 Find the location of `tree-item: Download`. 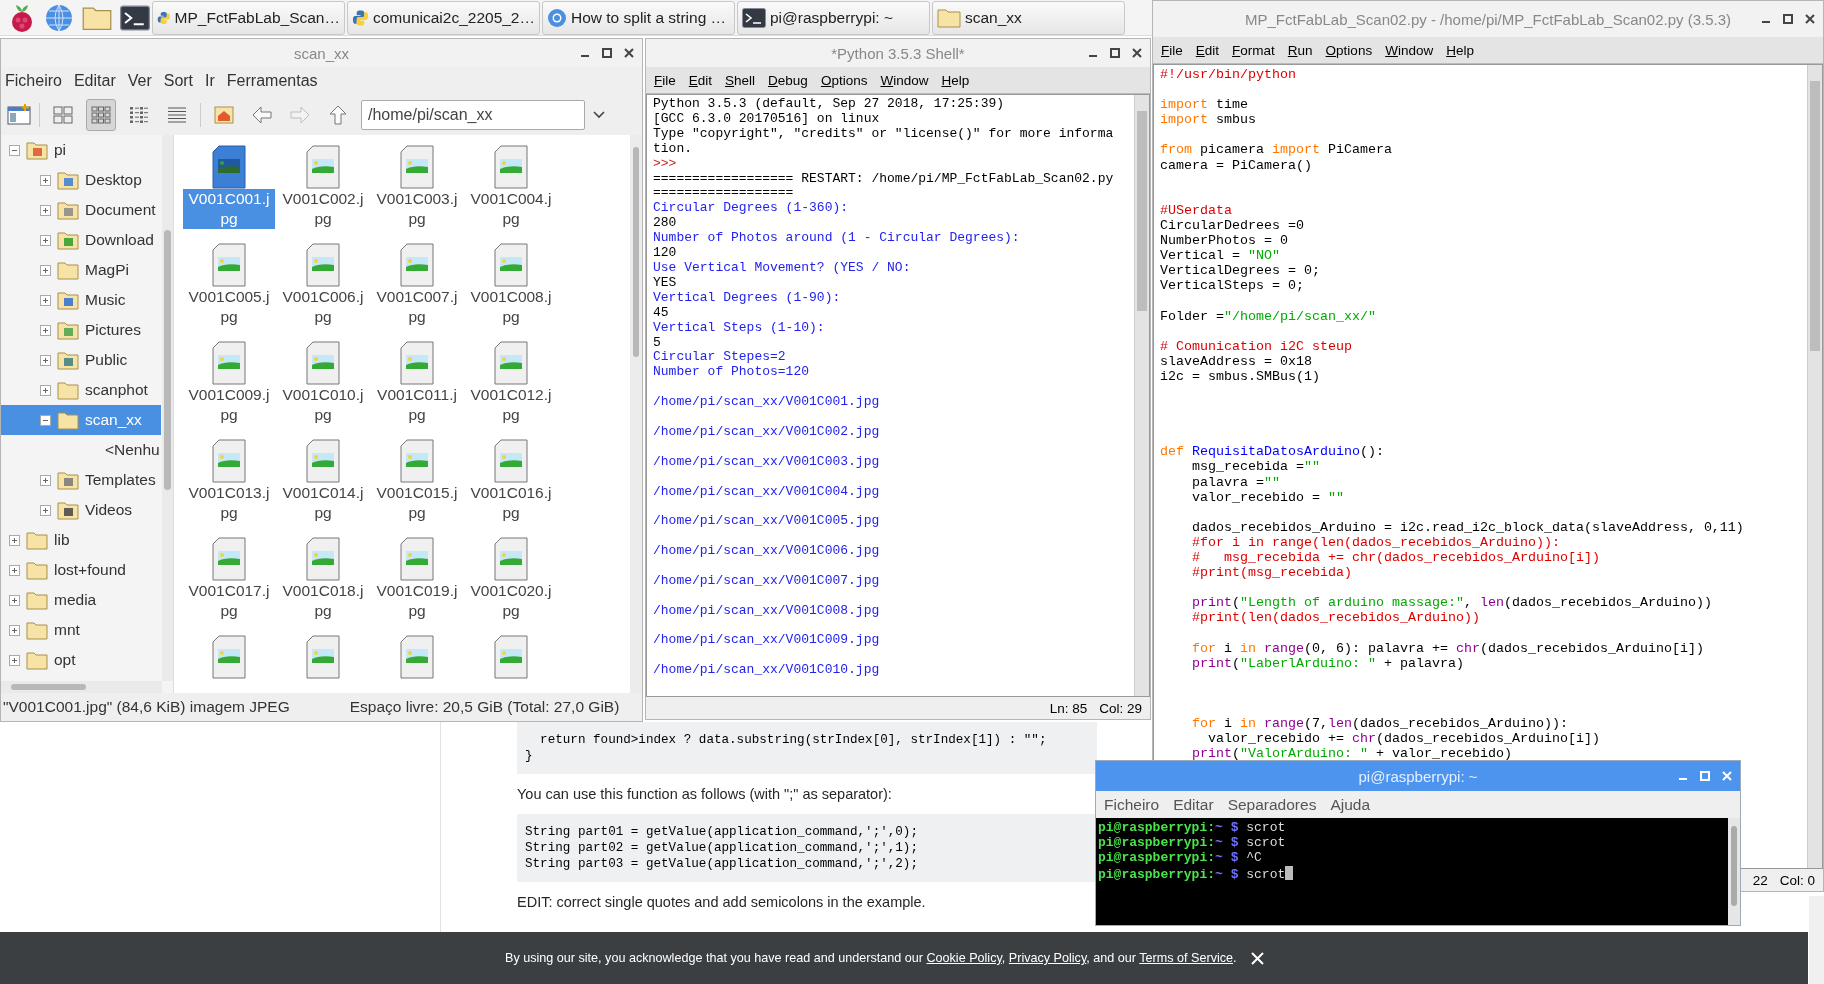

tree-item: Download is located at coordinates (81, 240).